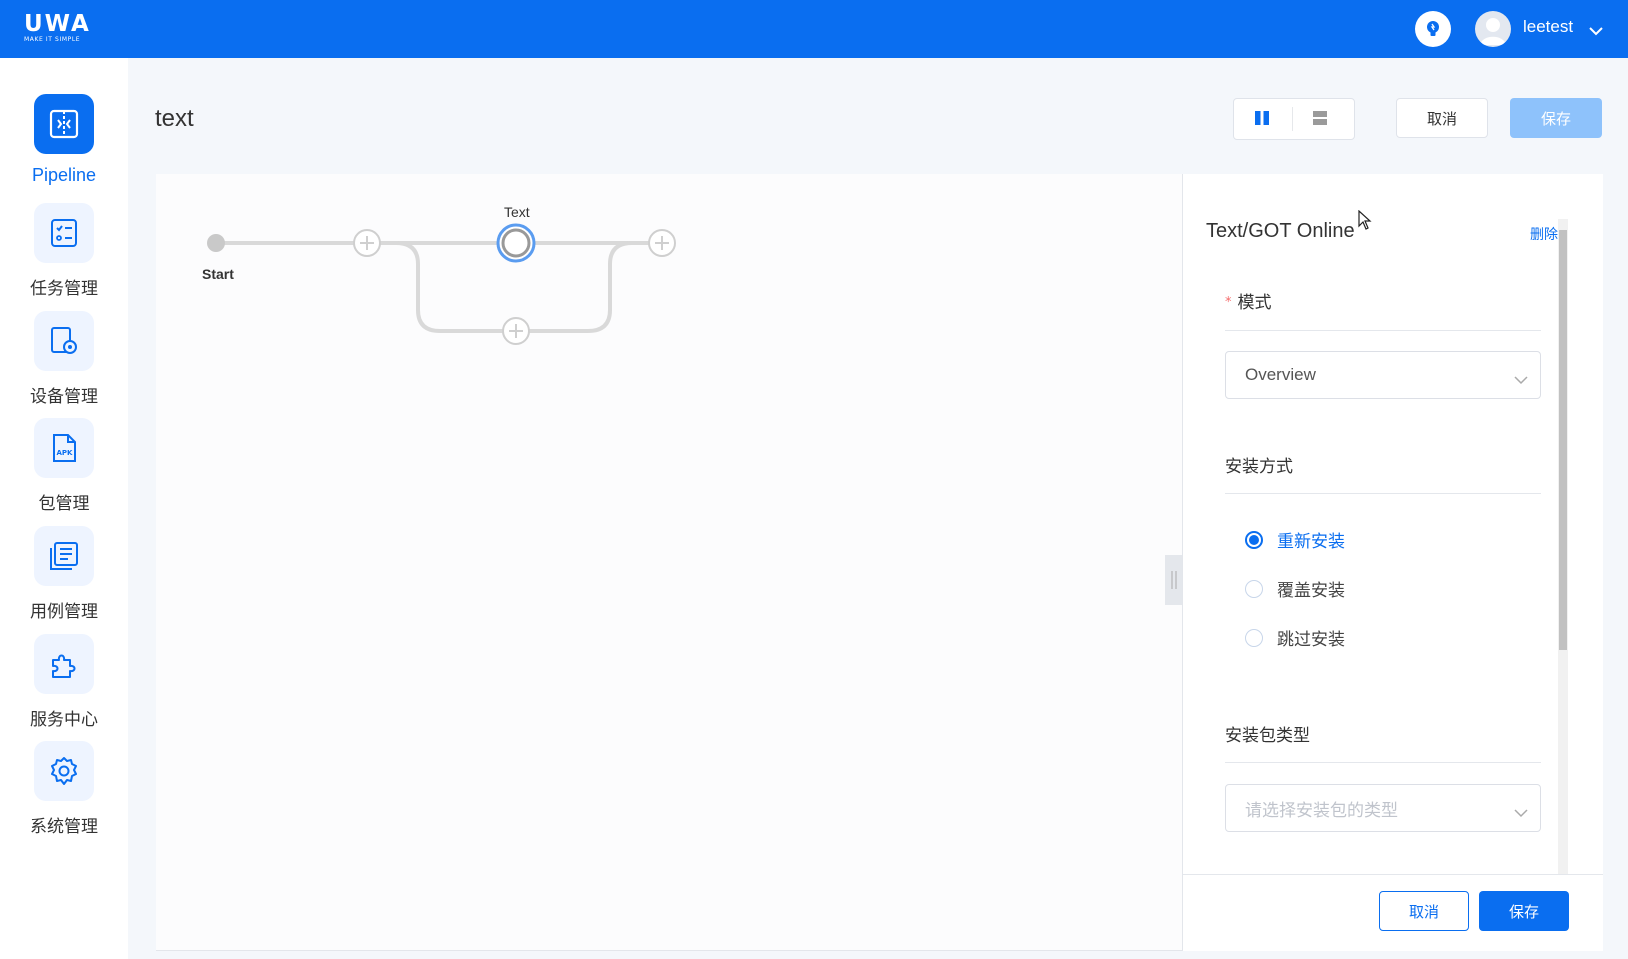 This screenshot has height=959, width=1628. What do you see at coordinates (64, 175) in the screenshot?
I see `sidebar-item-label: Pipeline` at bounding box center [64, 175].